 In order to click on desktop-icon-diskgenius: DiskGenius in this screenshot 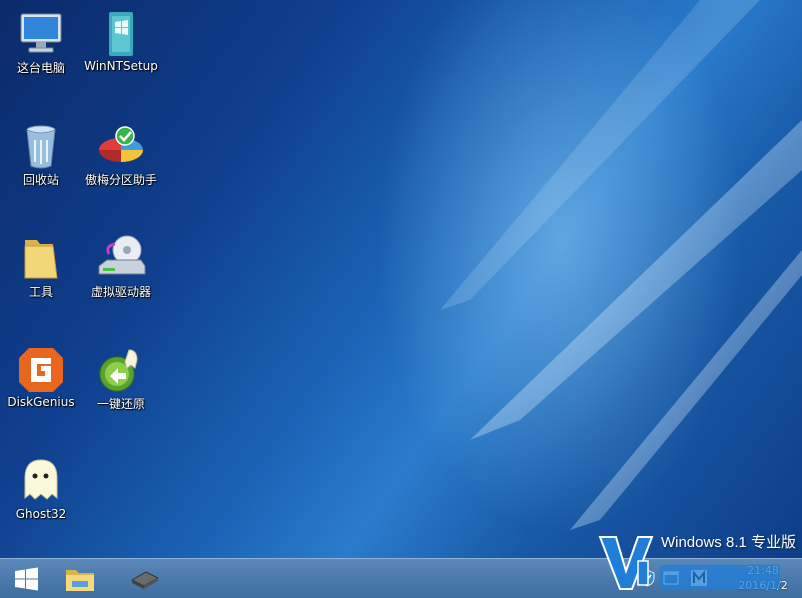, I will do `click(42, 390)`.